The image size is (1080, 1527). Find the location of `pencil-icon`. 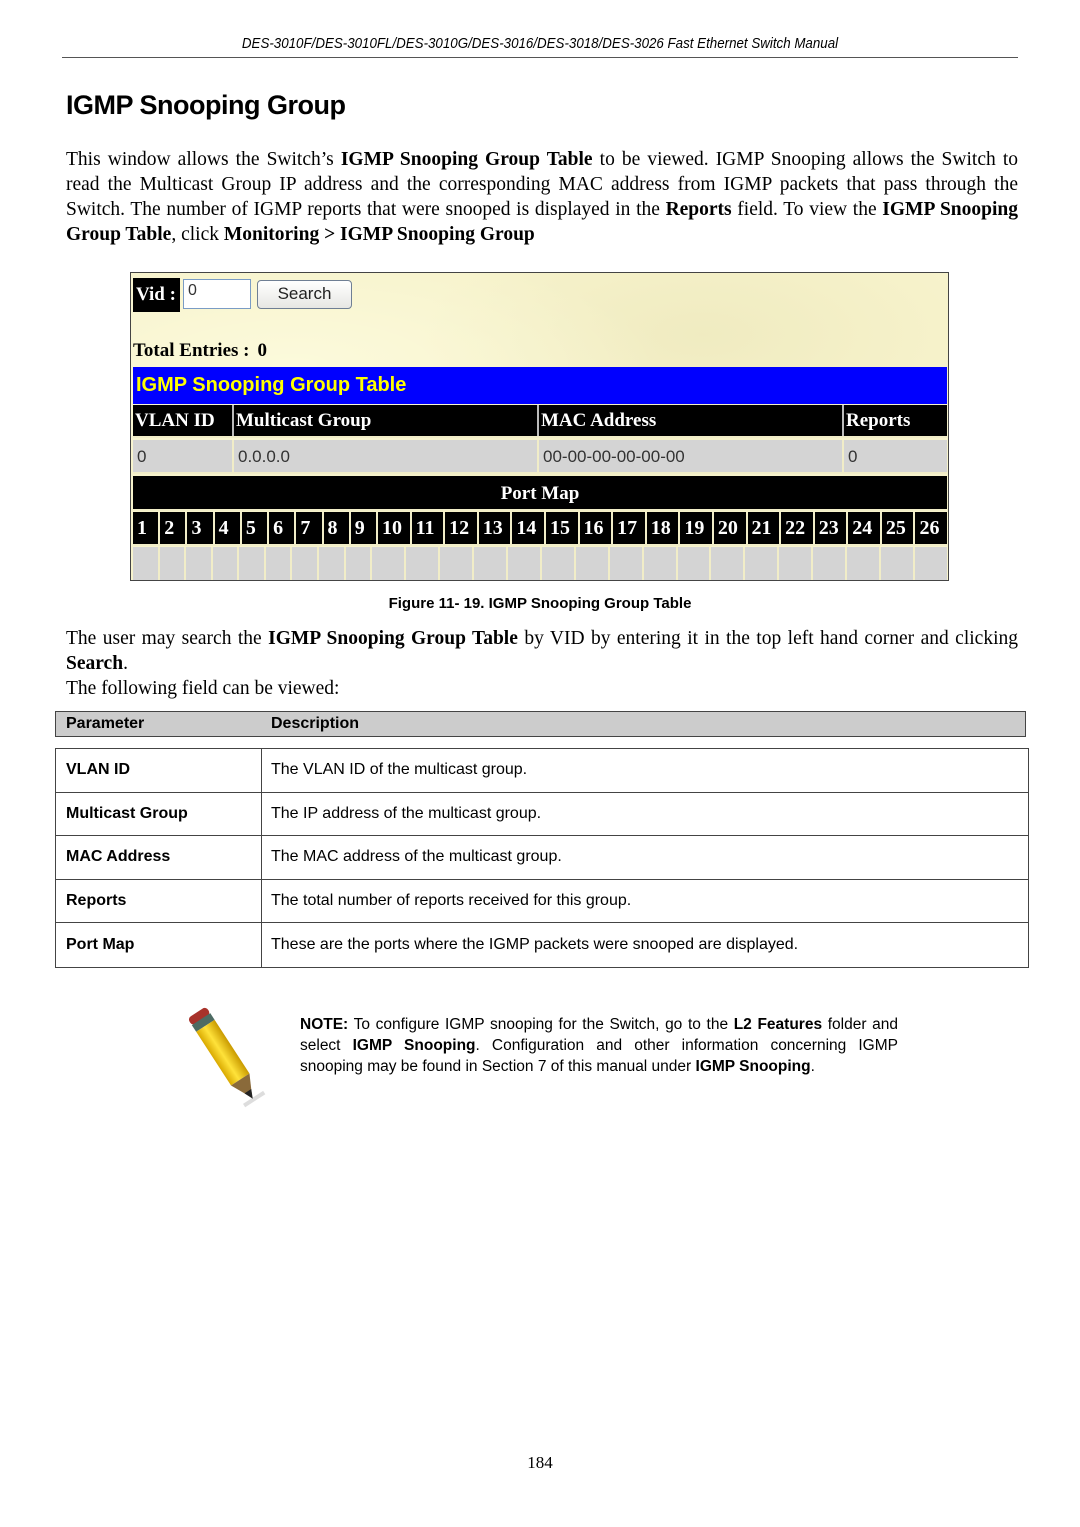

pencil-icon is located at coordinates (227, 1057).